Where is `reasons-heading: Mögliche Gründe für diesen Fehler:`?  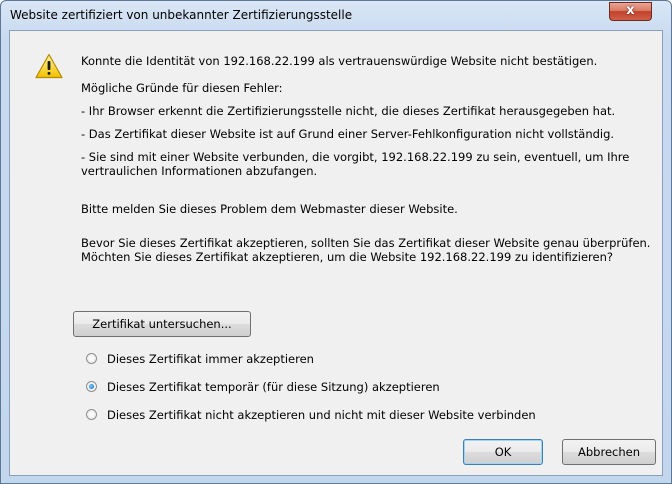
reasons-heading: Mögliche Gründe für diesen Fehler: is located at coordinates (182, 88).